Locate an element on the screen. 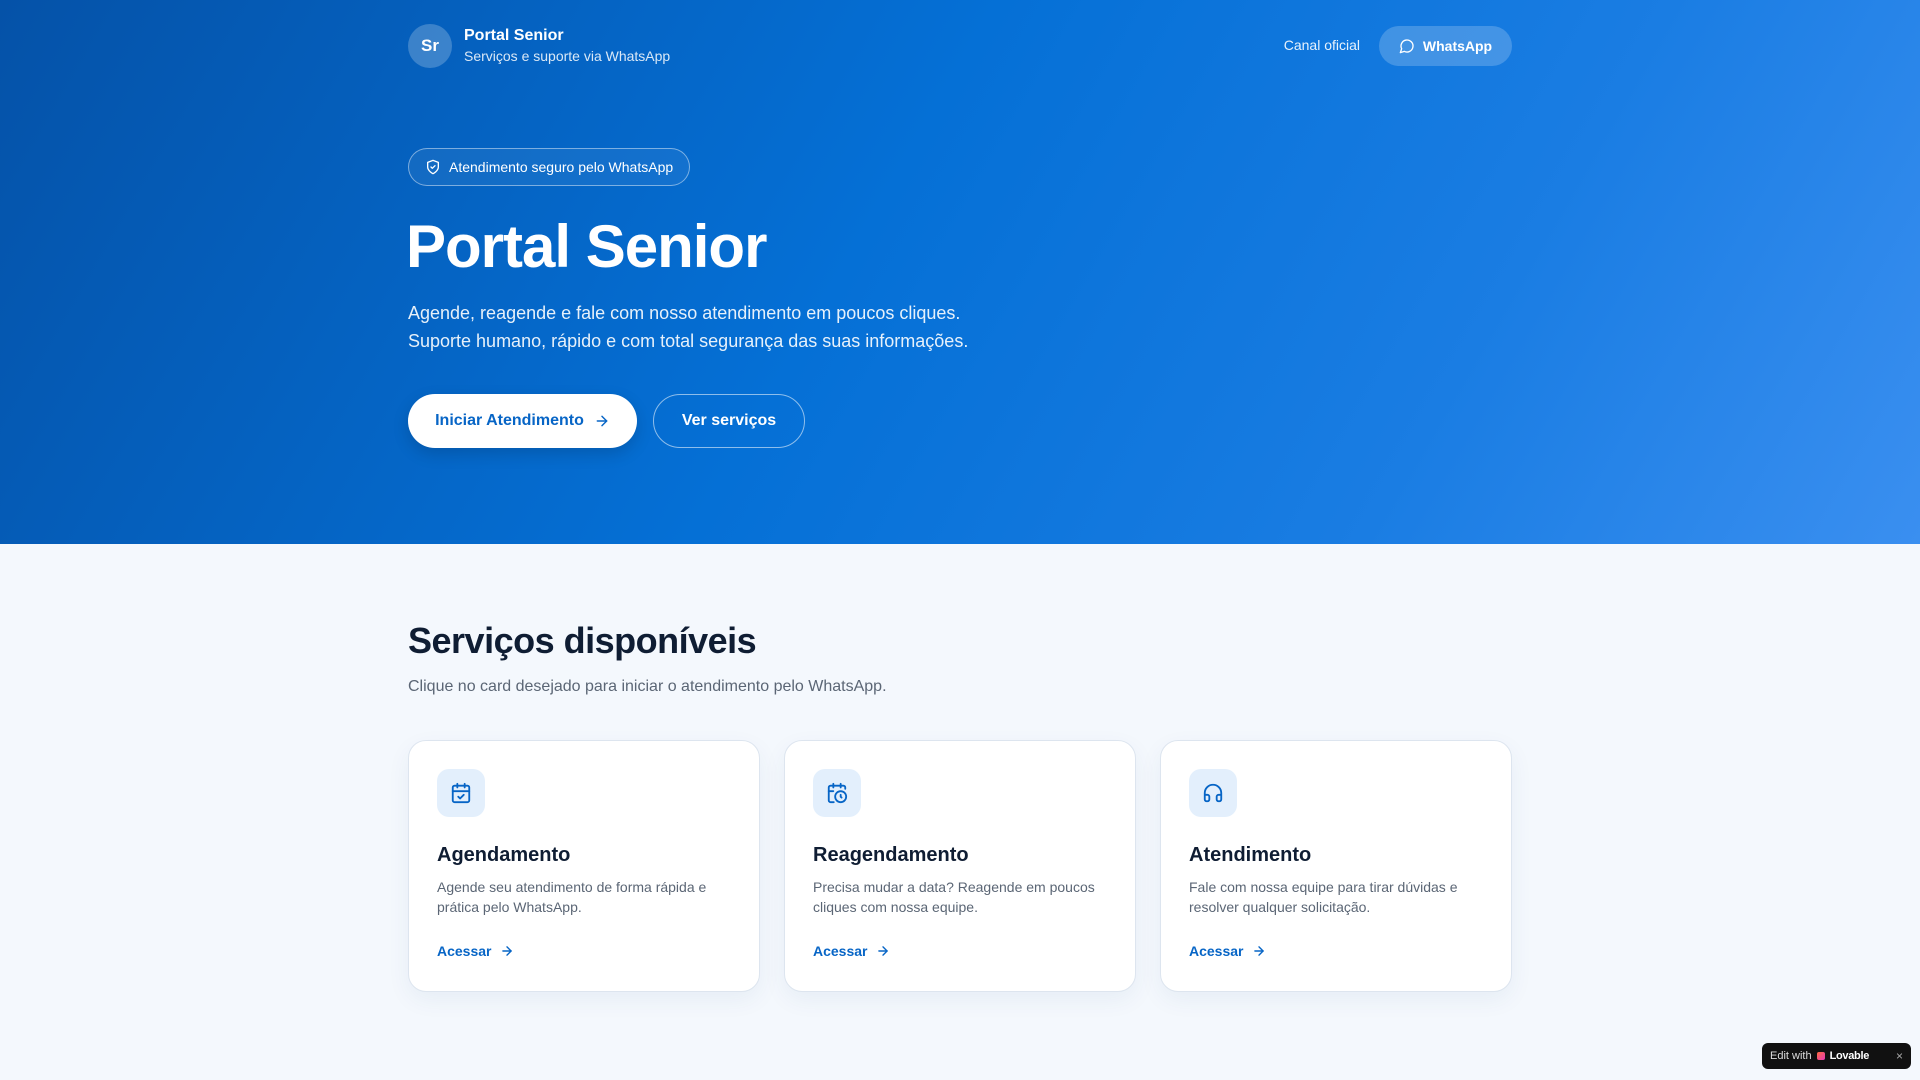 The height and width of the screenshot is (1080, 1920). lovable-logo-icon is located at coordinates (1820, 1056).